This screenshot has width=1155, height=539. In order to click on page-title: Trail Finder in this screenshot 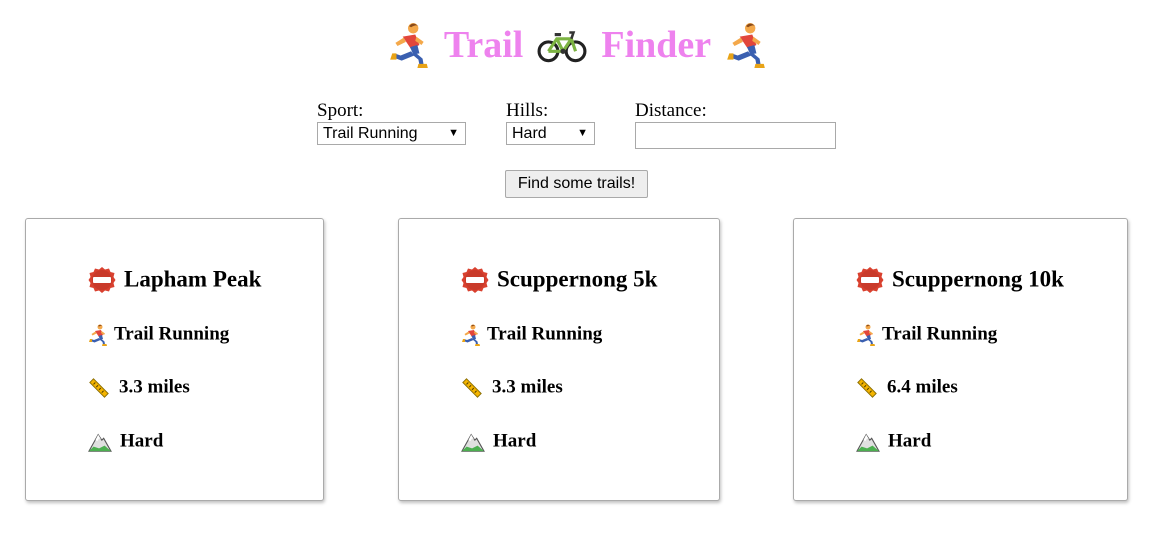, I will do `click(577, 50)`.